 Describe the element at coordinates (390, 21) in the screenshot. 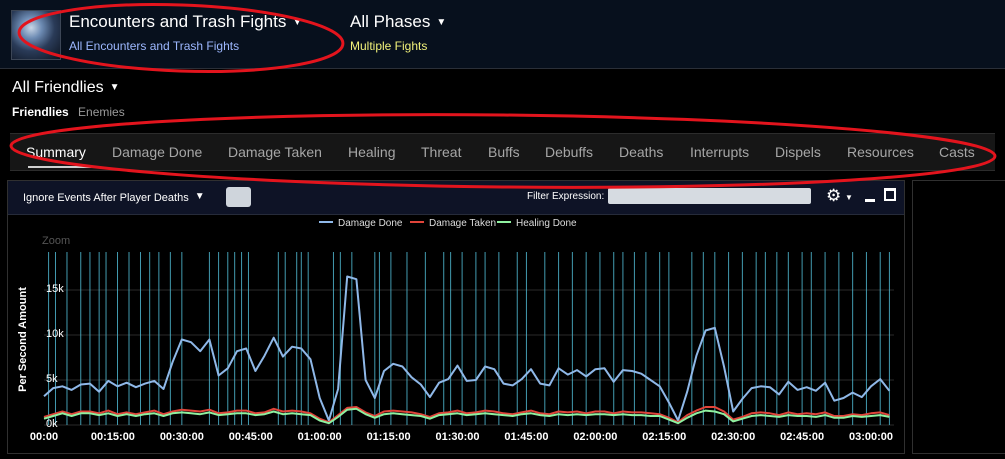

I see `phase-title: All Phases` at that location.